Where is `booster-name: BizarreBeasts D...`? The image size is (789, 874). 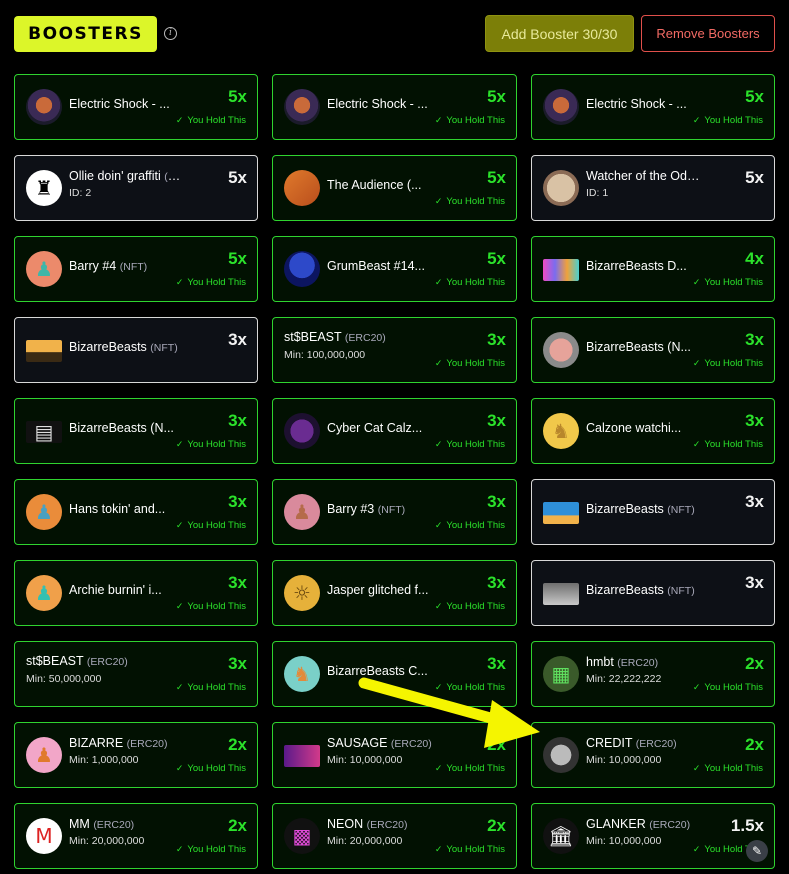
booster-name: BizarreBeasts D... is located at coordinates (643, 266).